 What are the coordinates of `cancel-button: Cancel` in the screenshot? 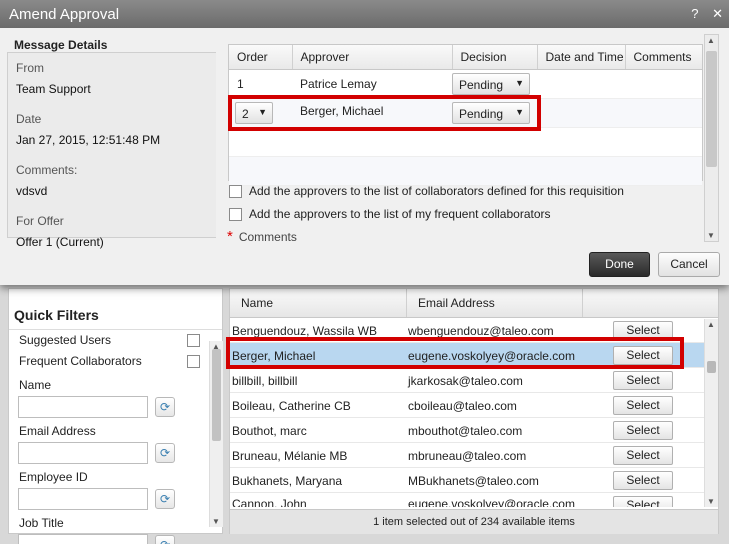 It's located at (689, 264).